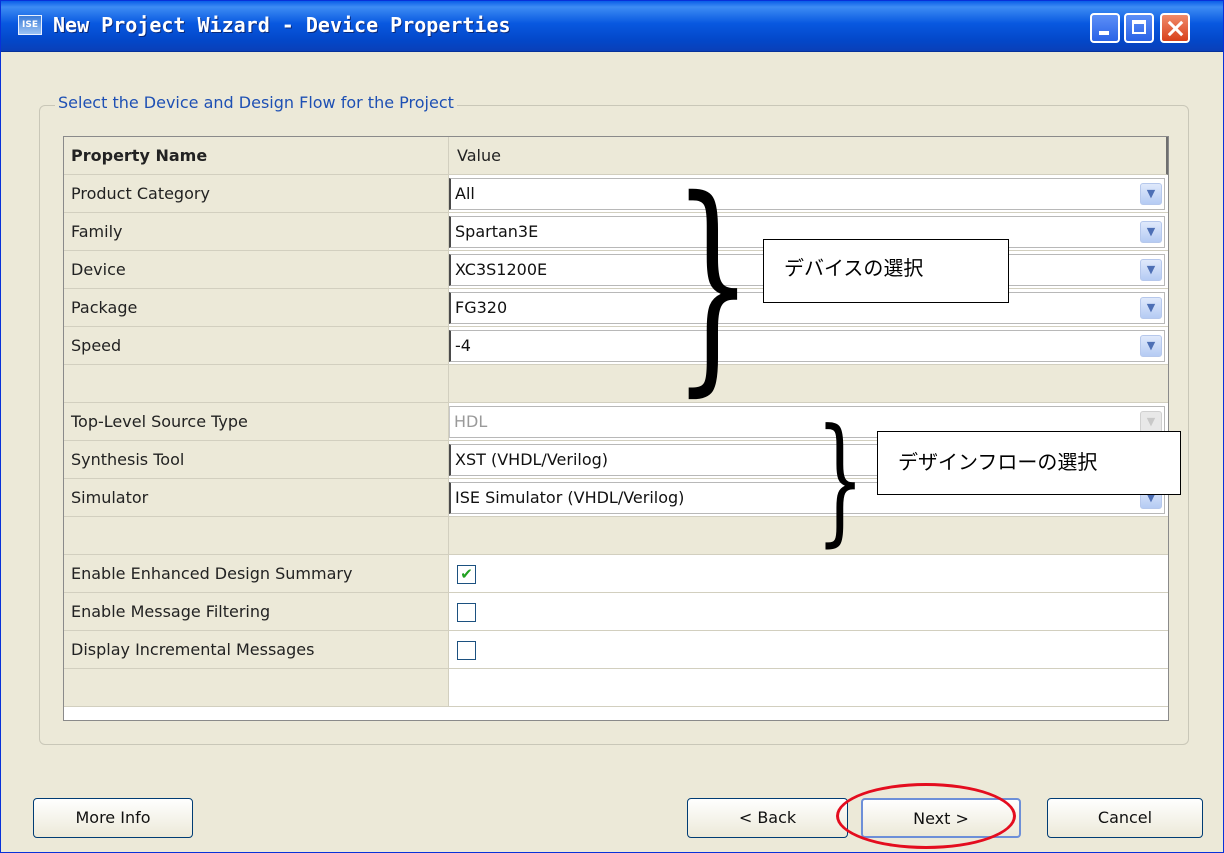  I want to click on property-label: Synthesis Tool, so click(256, 460).